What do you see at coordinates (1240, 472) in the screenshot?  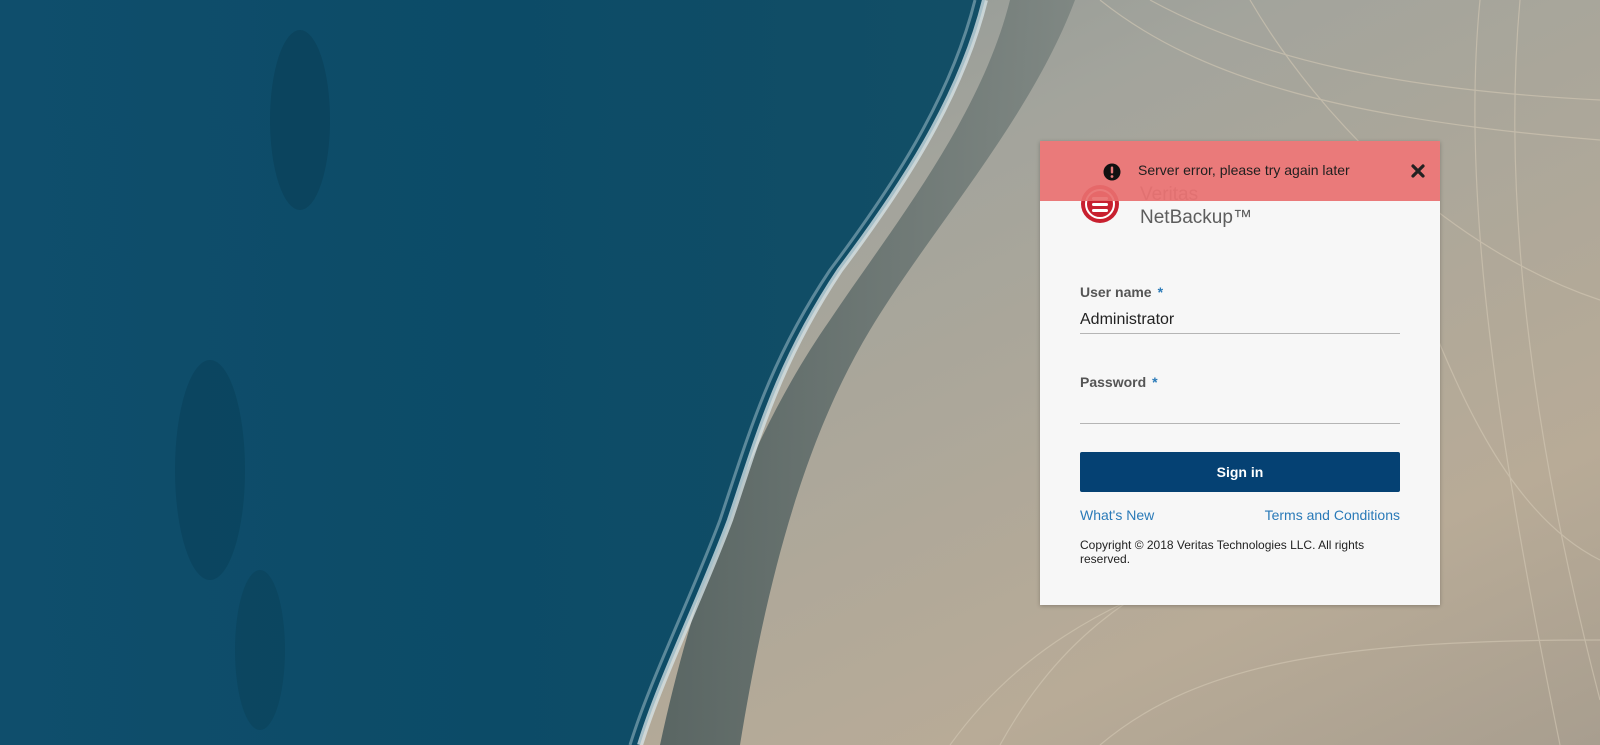 I see `sign-in-button: Sign in` at bounding box center [1240, 472].